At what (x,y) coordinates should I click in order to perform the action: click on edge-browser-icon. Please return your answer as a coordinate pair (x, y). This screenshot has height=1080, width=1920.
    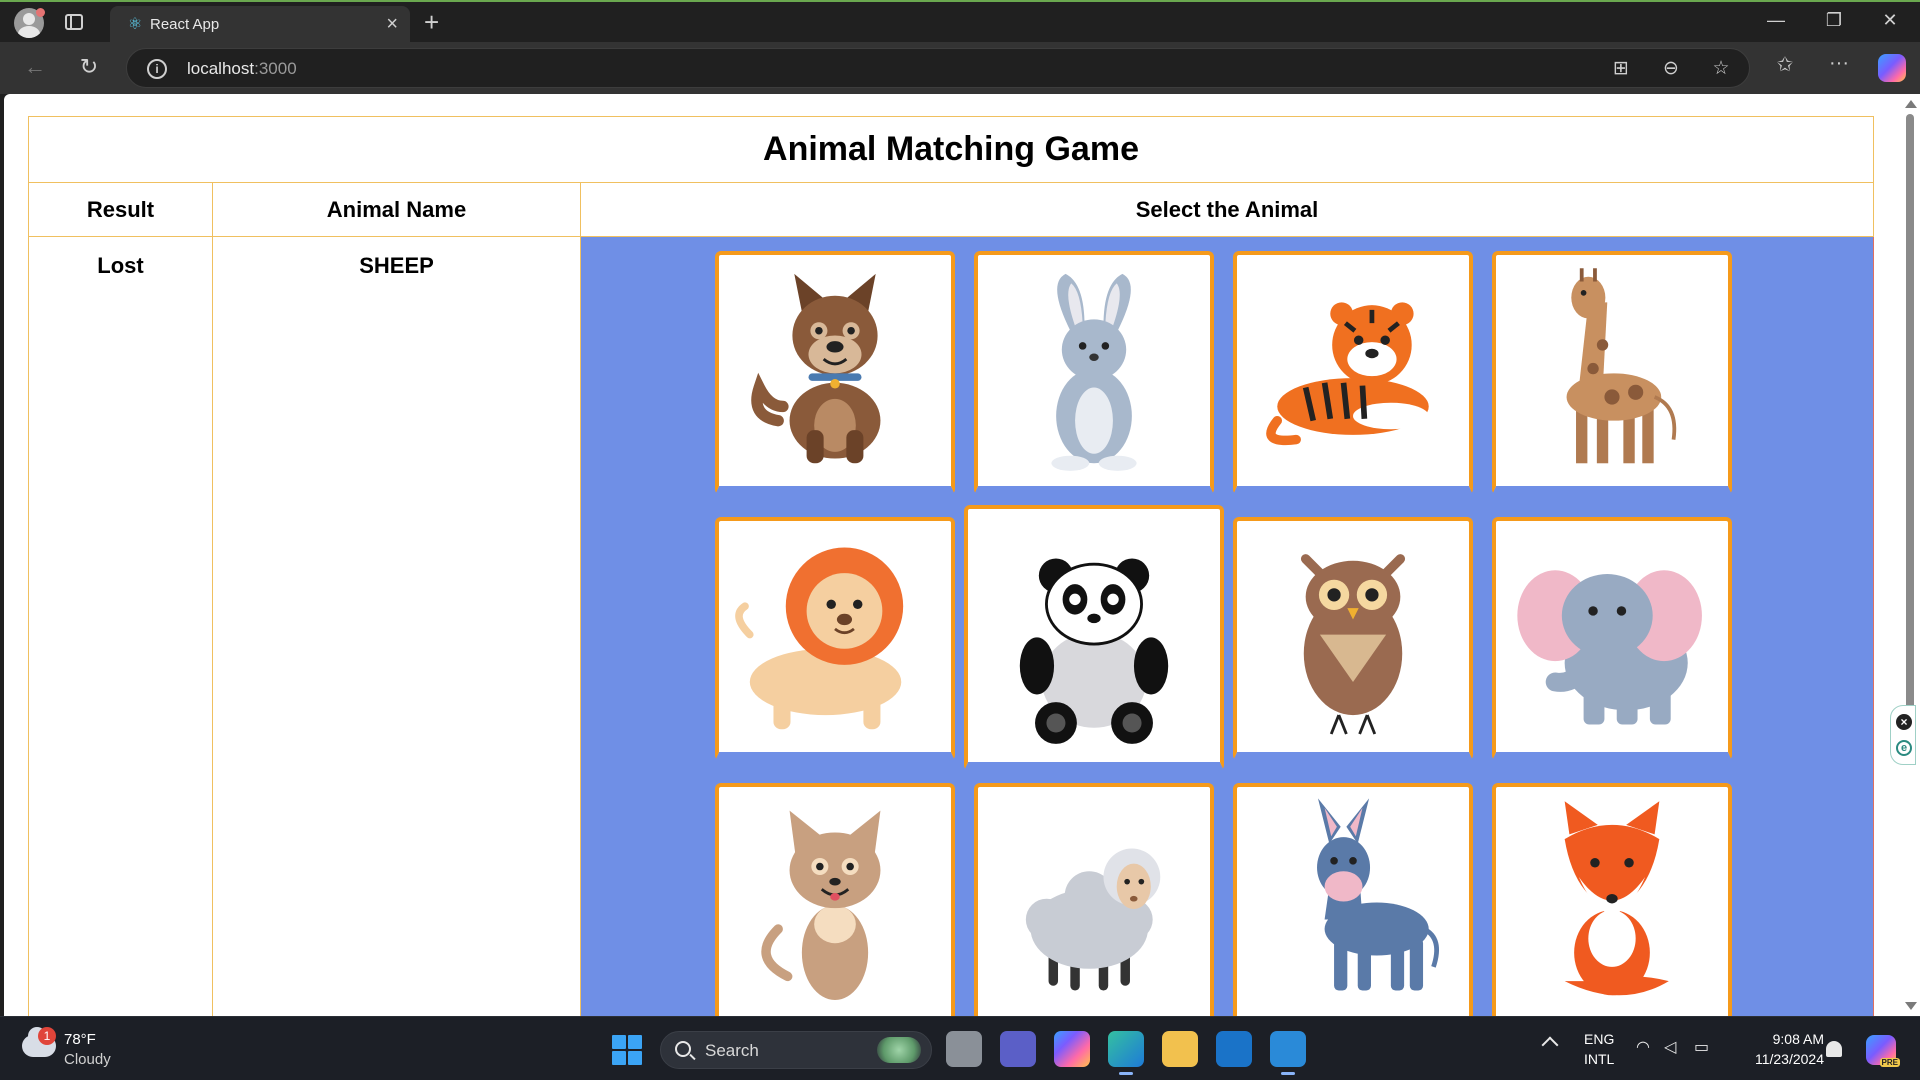
    Looking at the image, I should click on (1126, 1053).